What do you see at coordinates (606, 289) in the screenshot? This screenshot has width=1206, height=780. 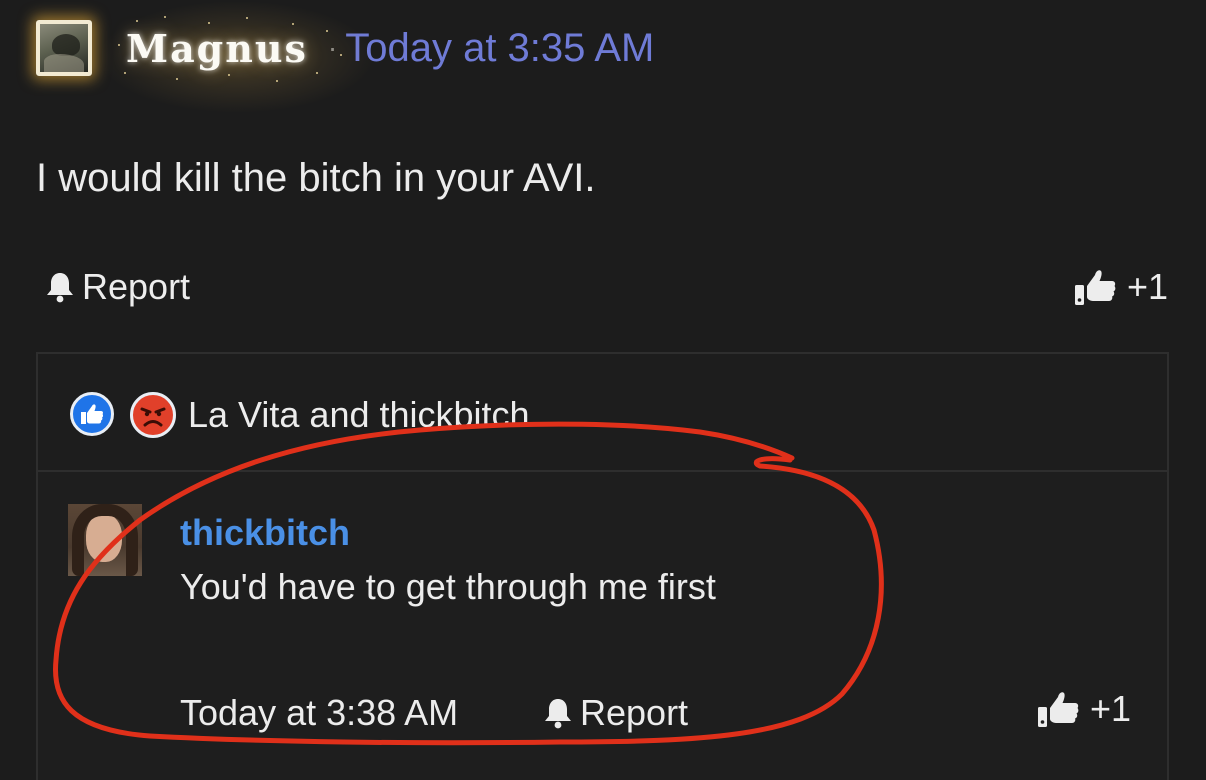 I see `post-actions: Report +1` at bounding box center [606, 289].